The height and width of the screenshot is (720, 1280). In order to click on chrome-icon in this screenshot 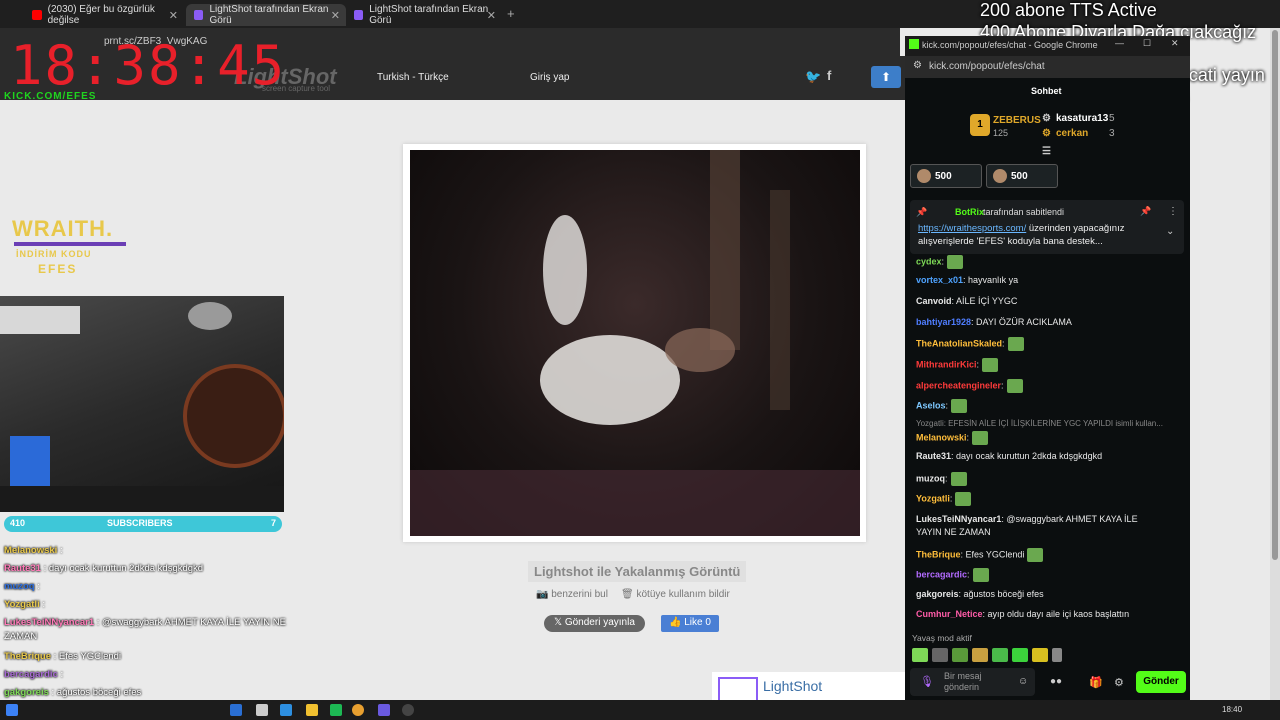, I will do `click(358, 710)`.